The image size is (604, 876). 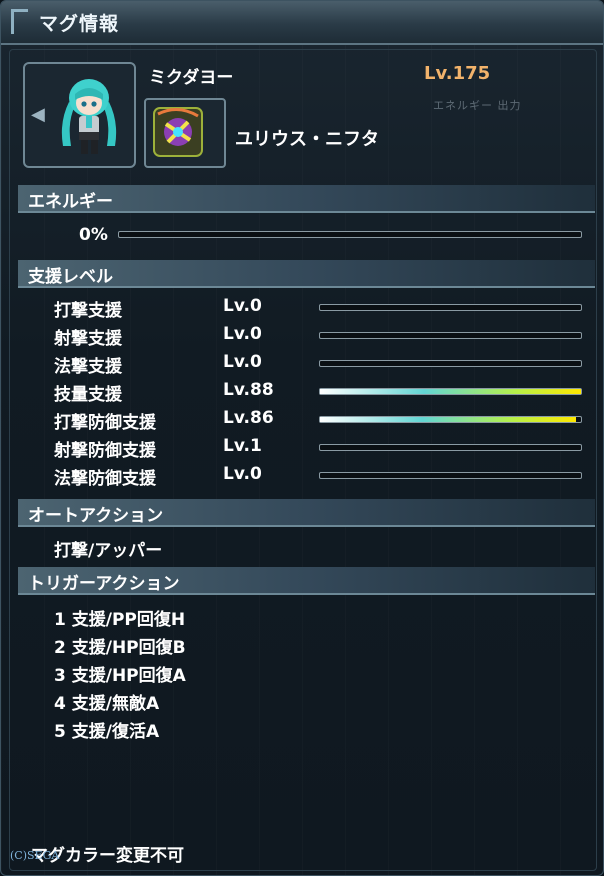 What do you see at coordinates (306, 581) in the screenshot?
I see `trigger-action-header: トリガーアクション` at bounding box center [306, 581].